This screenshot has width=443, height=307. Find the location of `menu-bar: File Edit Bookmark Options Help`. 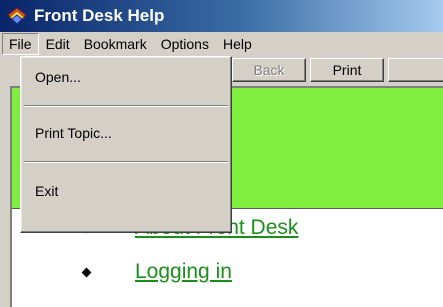

menu-bar: File Edit Bookmark Options Help is located at coordinates (221, 44).